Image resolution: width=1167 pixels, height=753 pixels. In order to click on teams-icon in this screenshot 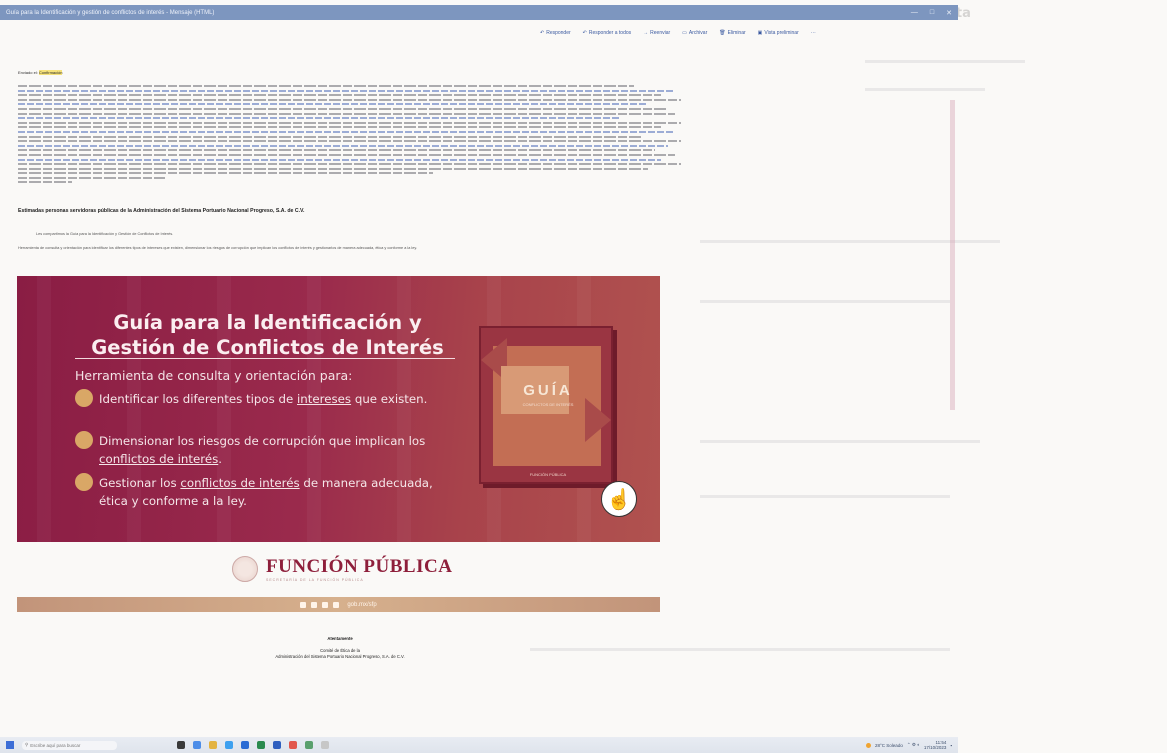, I will do `click(309, 745)`.